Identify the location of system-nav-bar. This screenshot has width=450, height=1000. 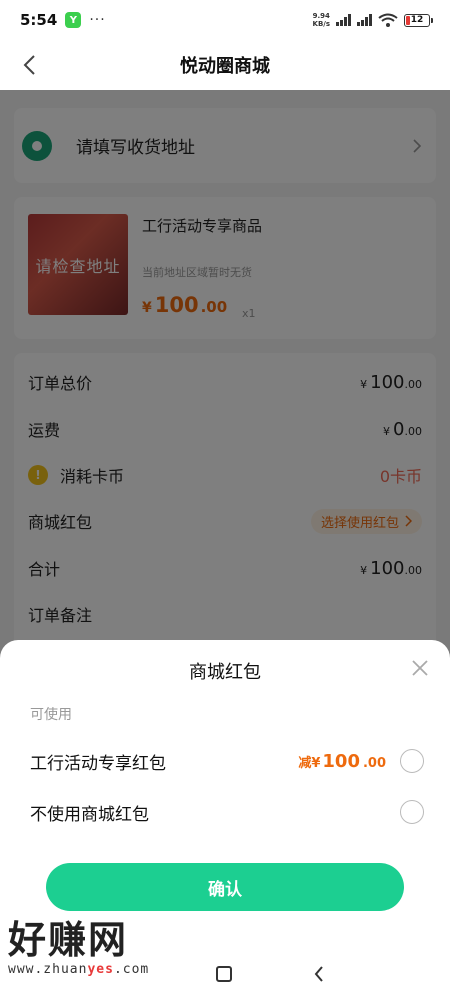
(225, 977).